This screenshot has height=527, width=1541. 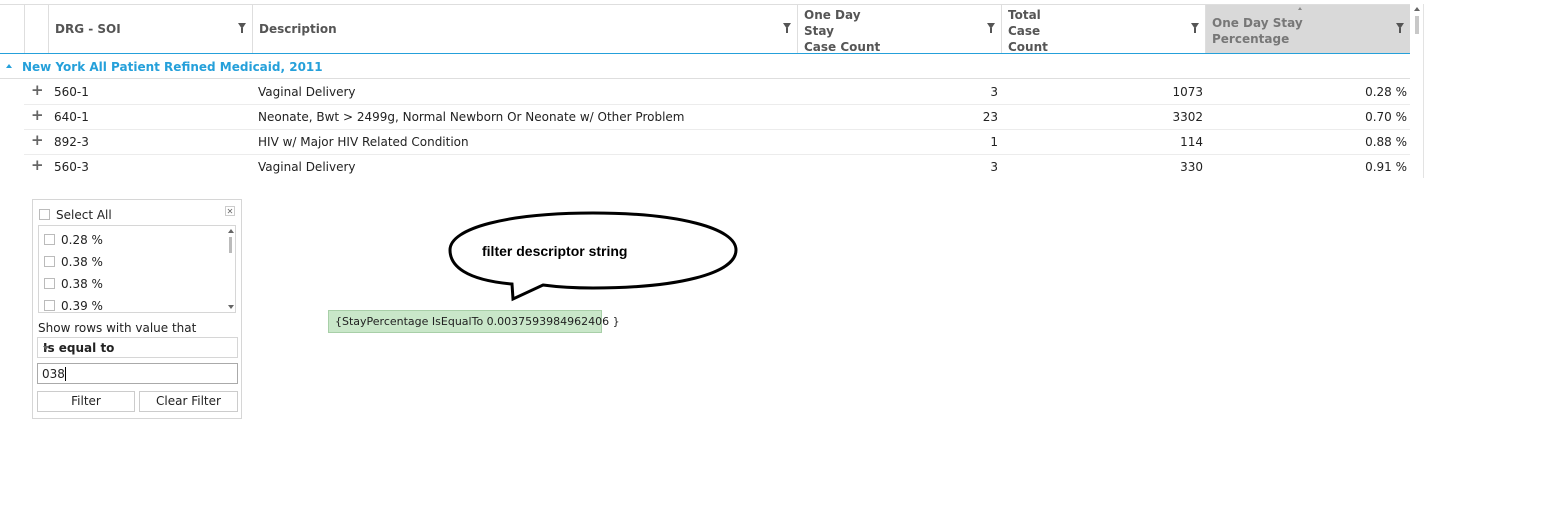 What do you see at coordinates (71, 117) in the screenshot?
I see `cell-drg-soi: 640-1` at bounding box center [71, 117].